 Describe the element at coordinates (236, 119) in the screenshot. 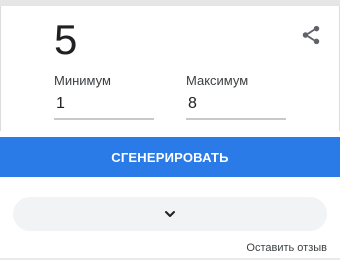

I see `max-input-underline` at that location.